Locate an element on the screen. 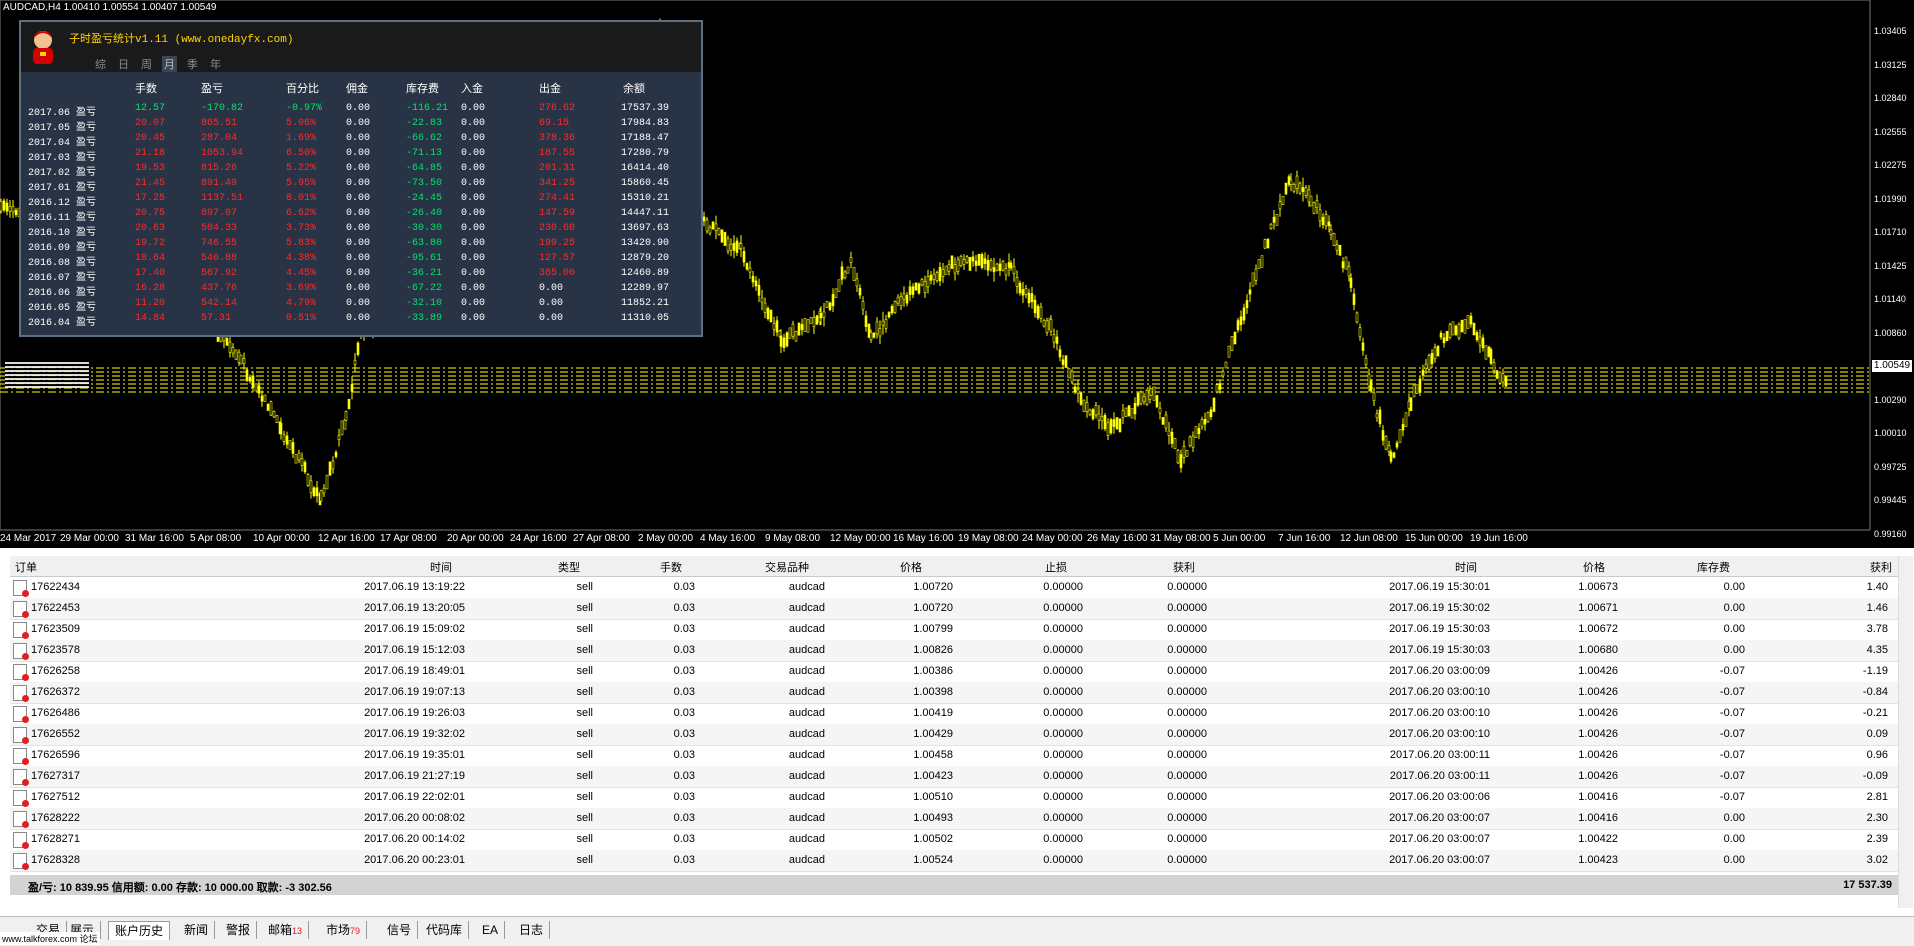 The image size is (1914, 946). tab-quarter: 季 is located at coordinates (192, 64).